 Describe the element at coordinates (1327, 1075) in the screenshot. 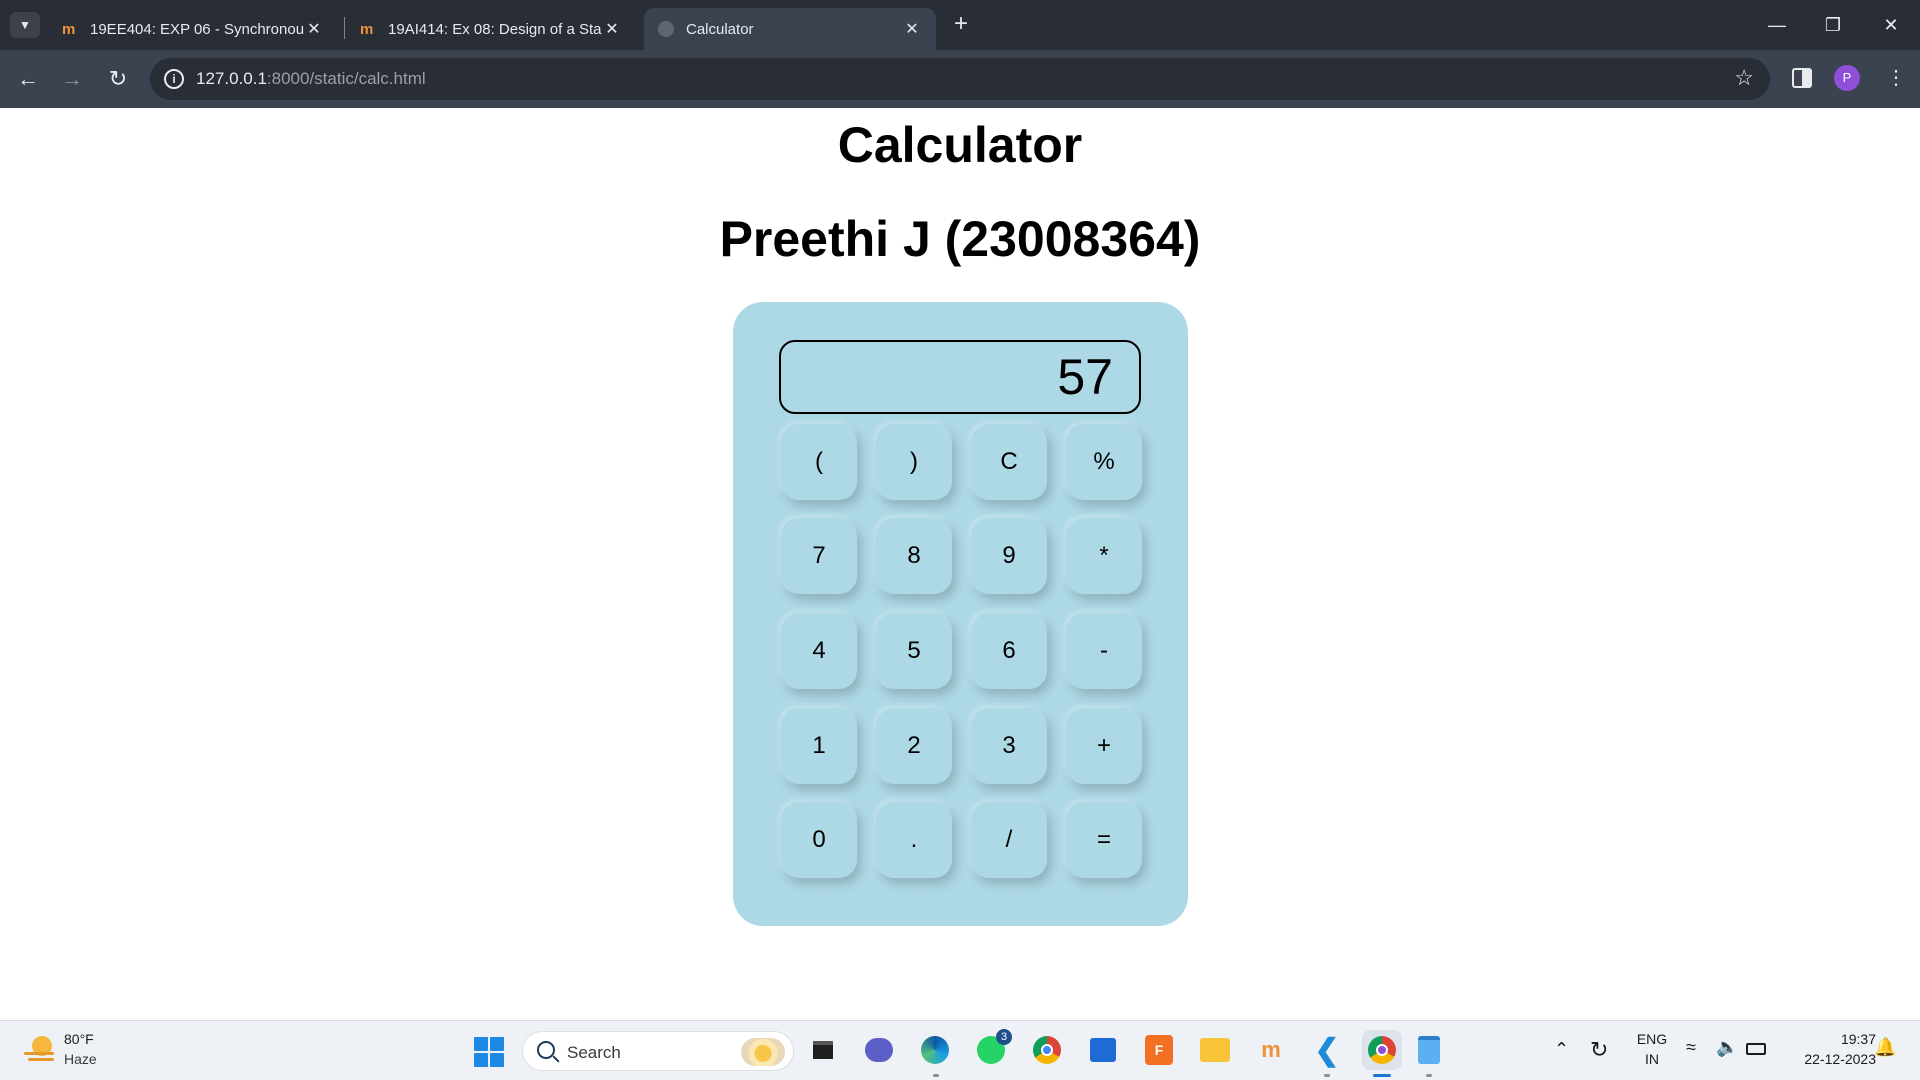

I see `vscode-running-indicator` at that location.